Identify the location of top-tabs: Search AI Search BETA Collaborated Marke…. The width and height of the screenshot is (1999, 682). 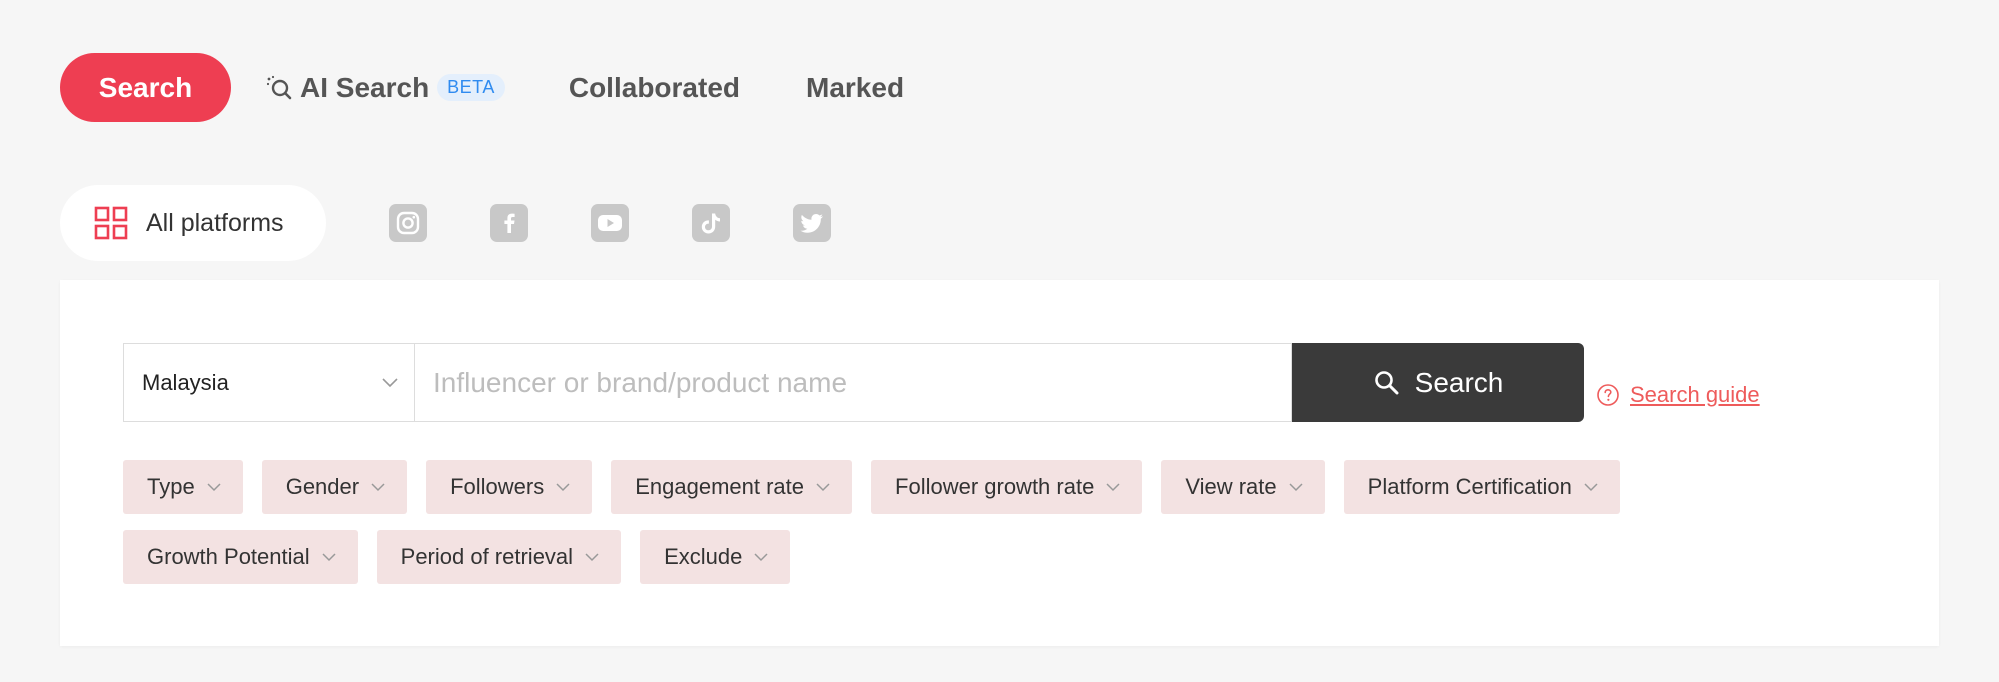
(482, 87).